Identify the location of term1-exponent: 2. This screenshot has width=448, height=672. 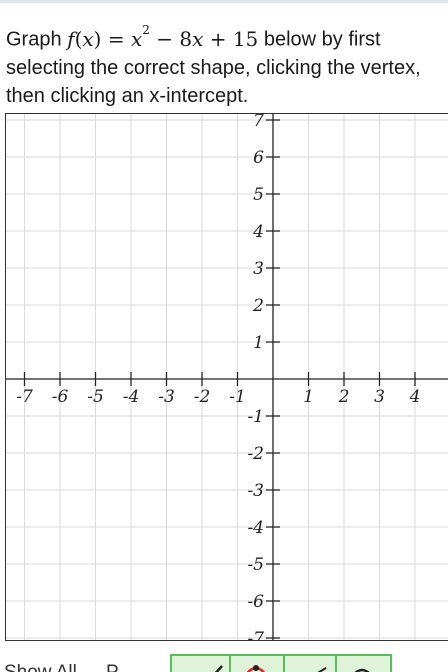
(146, 30).